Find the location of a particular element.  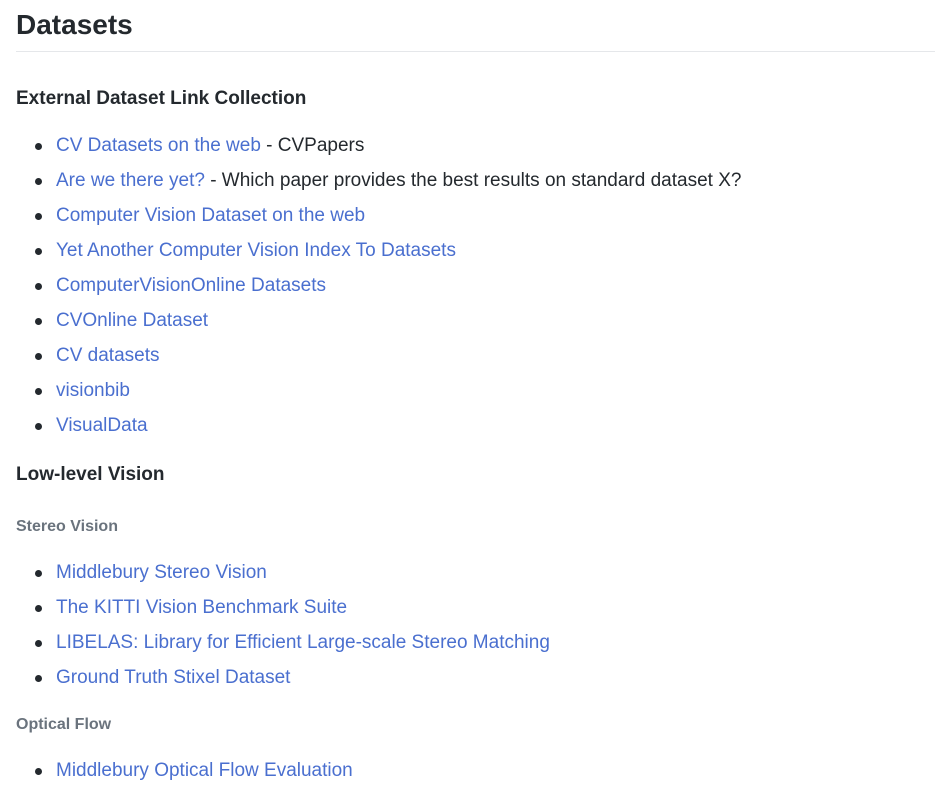

list-item: Ground Truth Stixel Dataset is located at coordinates (475, 684).